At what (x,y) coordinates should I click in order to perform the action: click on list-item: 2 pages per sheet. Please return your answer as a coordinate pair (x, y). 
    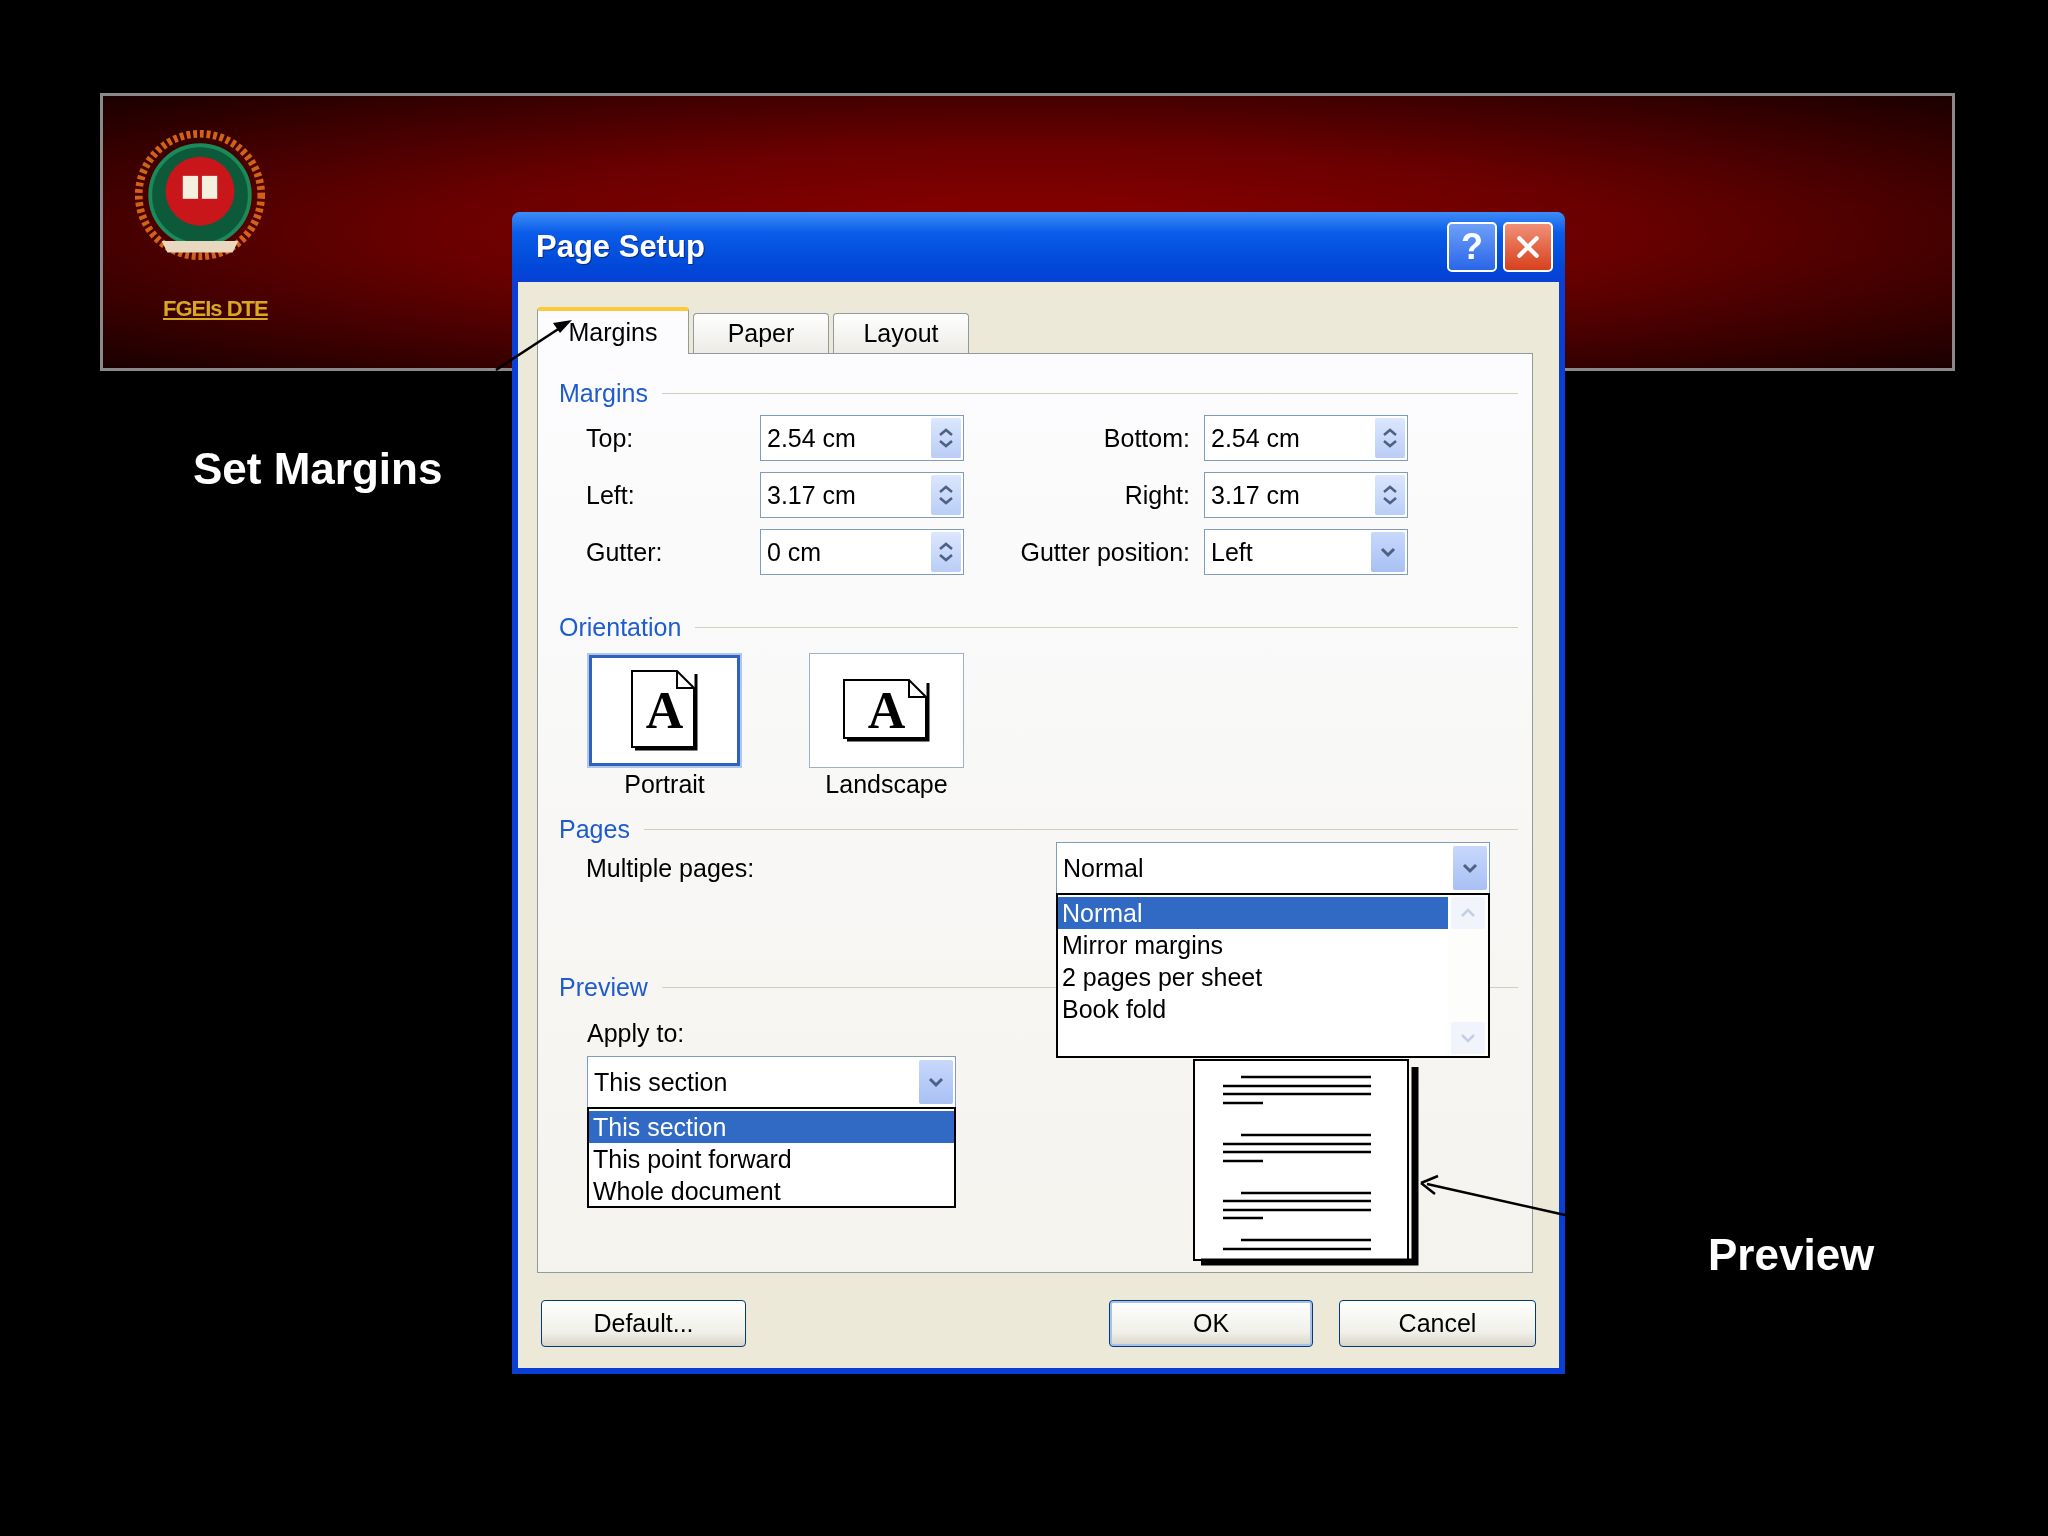
    Looking at the image, I should click on (1253, 977).